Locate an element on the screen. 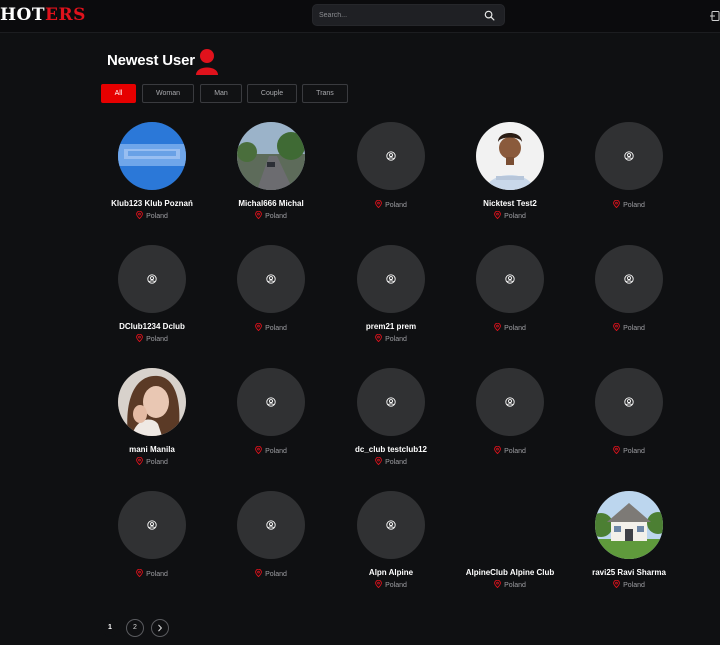 The height and width of the screenshot is (645, 720). user-name: AlpineClub Alpine Club is located at coordinates (510, 572).